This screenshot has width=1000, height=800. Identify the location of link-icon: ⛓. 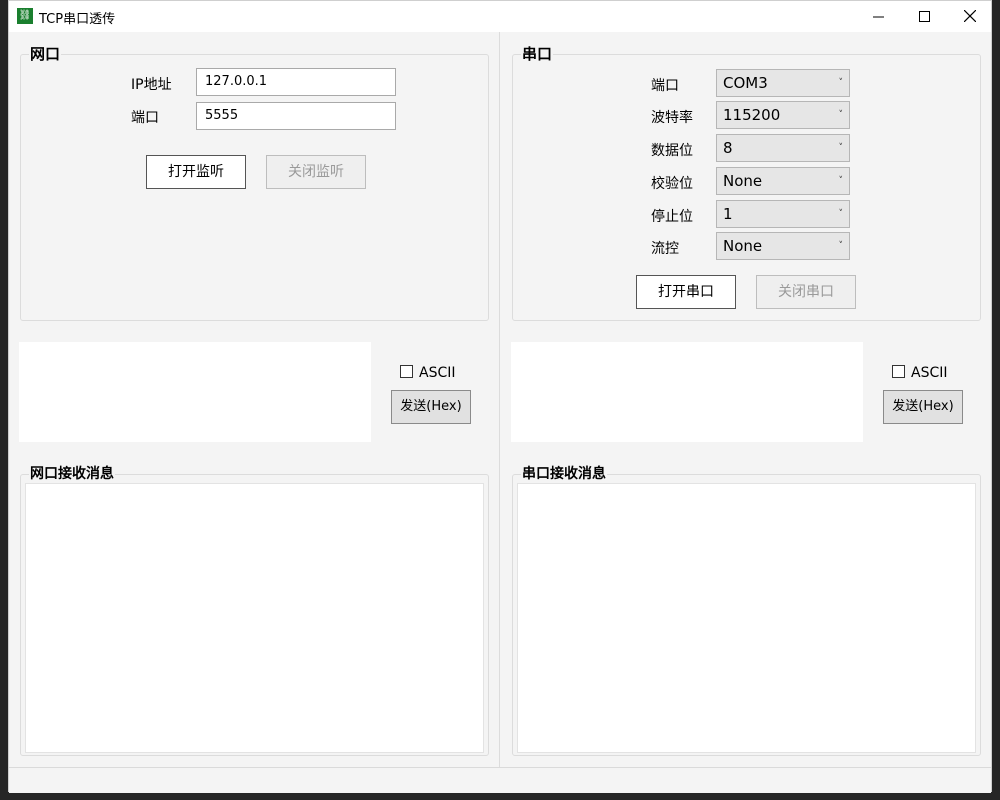
(25, 16).